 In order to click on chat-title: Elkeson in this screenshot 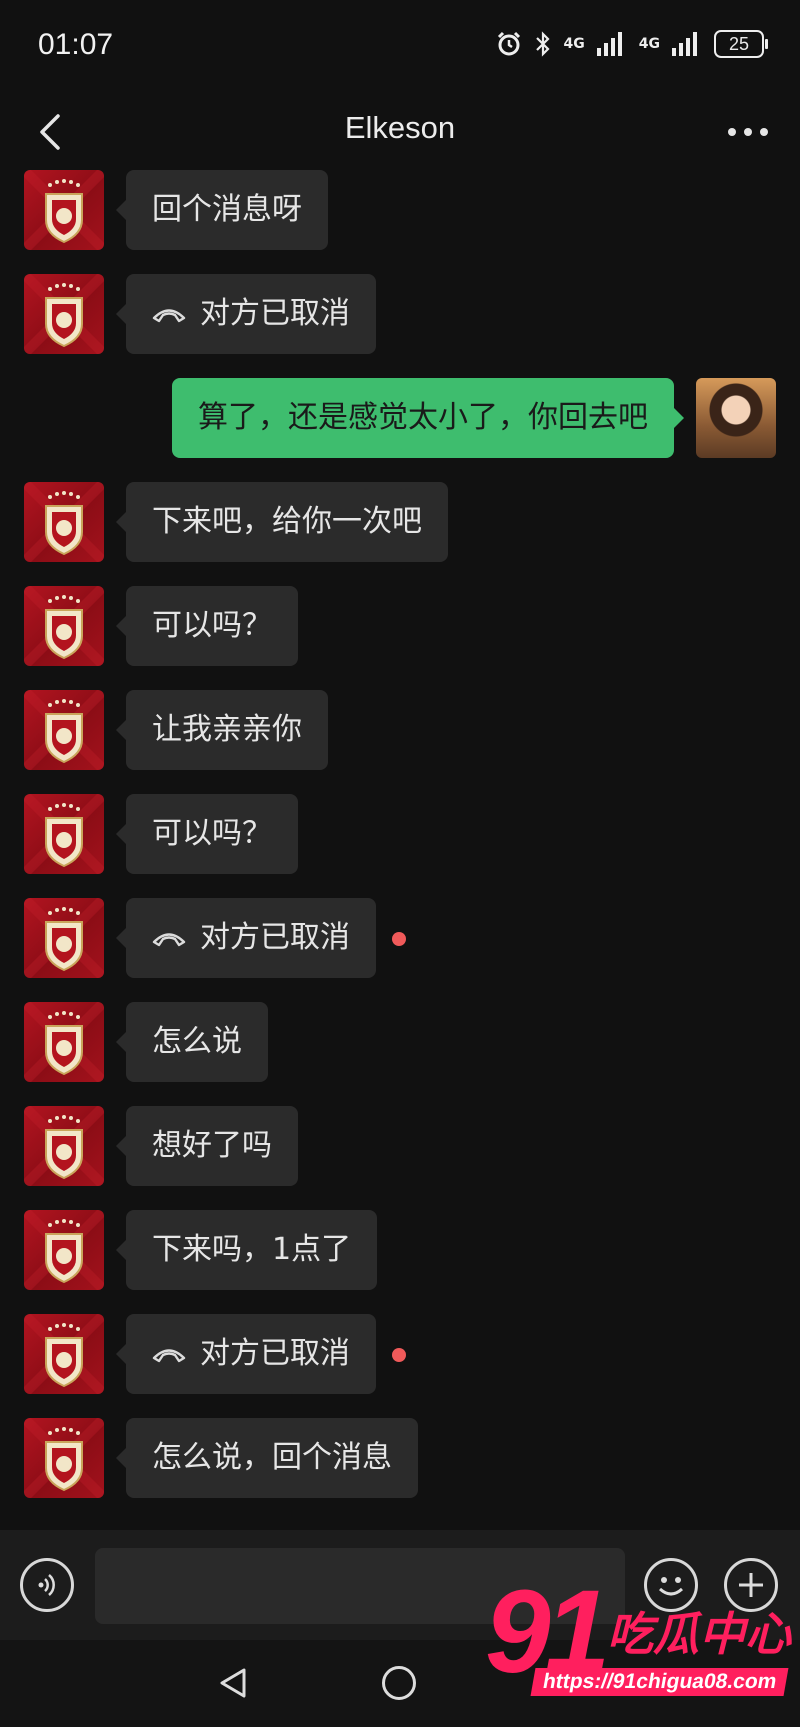, I will do `click(400, 127)`.